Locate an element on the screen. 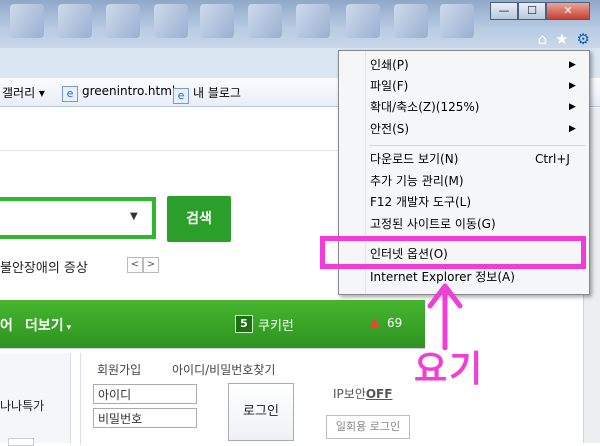 This screenshot has width=600, height=446. close-button: ✕ is located at coordinates (568, 11).